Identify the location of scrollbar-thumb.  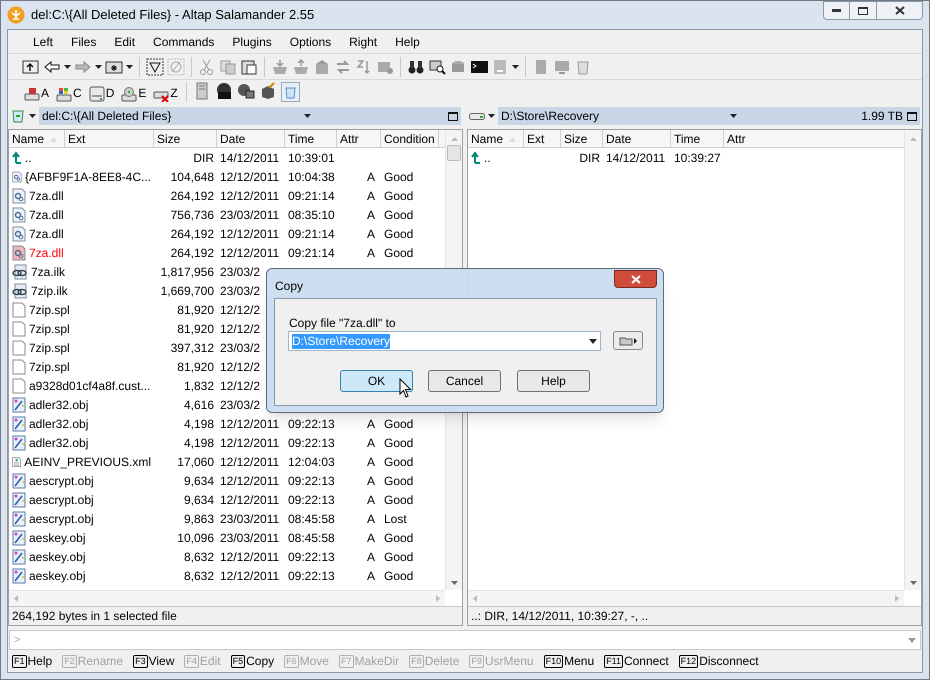
(454, 153).